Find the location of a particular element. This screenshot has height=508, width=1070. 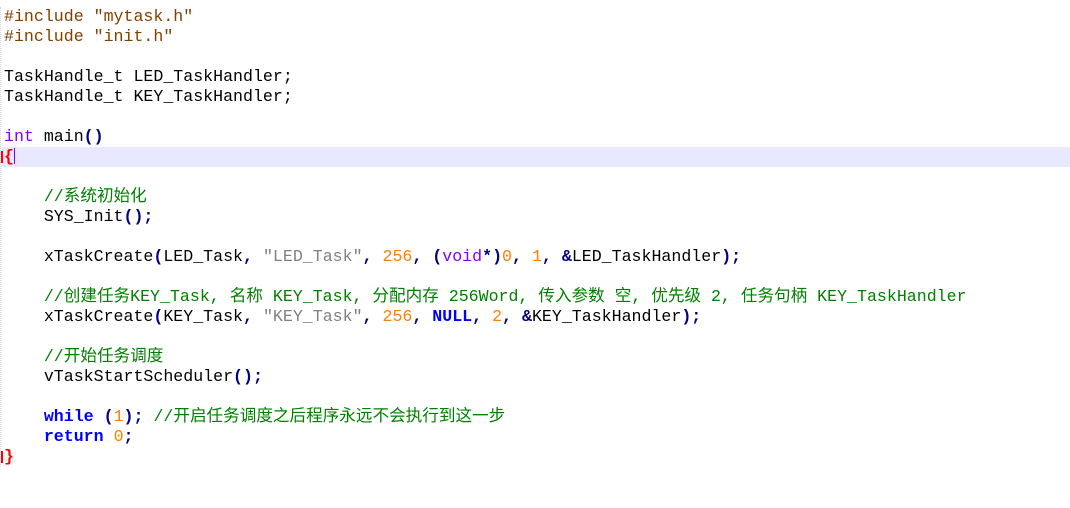

code-token: LED_Task is located at coordinates (203, 256).